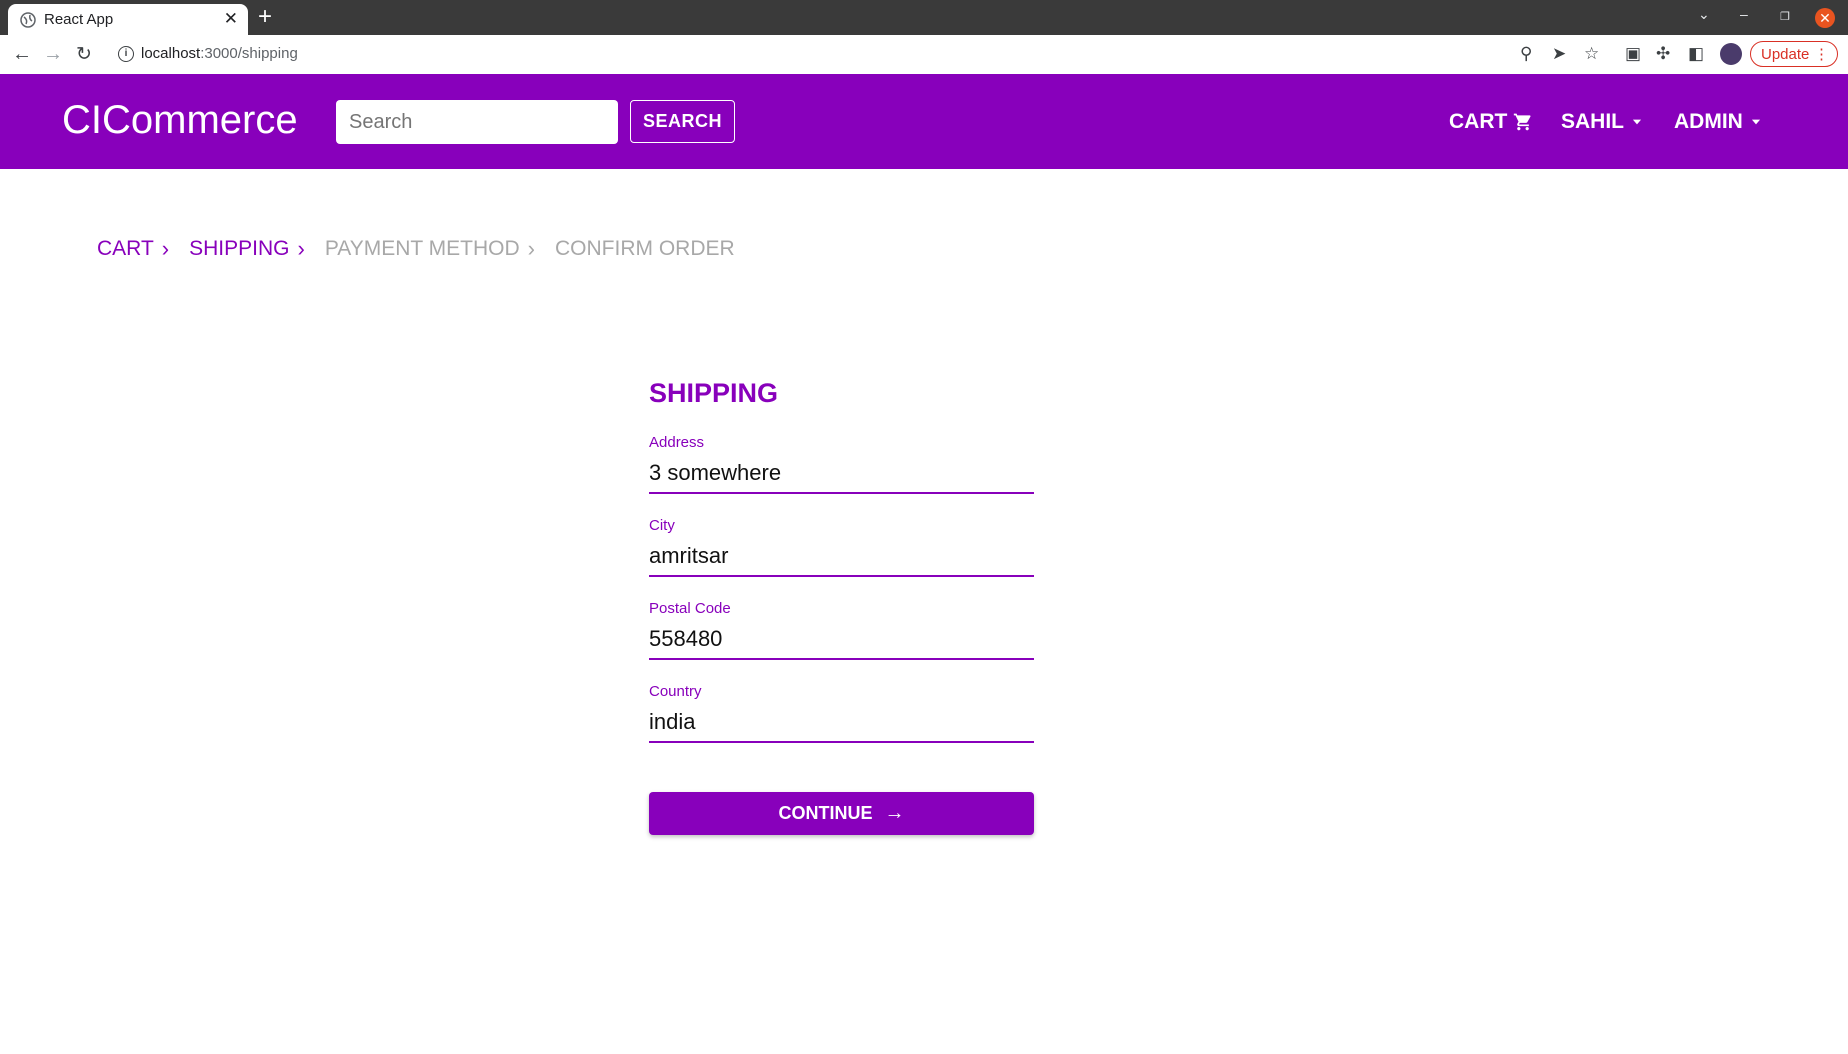 Image resolution: width=1848 pixels, height=1054 pixels. What do you see at coordinates (1522, 122) in the screenshot?
I see `cart-icon` at bounding box center [1522, 122].